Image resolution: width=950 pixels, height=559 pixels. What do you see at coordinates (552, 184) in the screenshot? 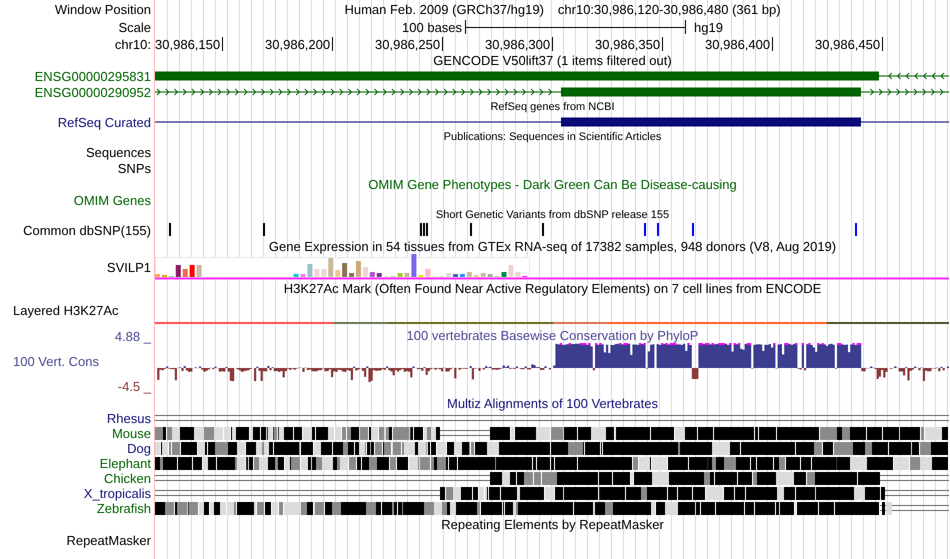
I see `track-title: OMIM Gene Phenotypes - Dark Green Can Be Disease-causing` at bounding box center [552, 184].